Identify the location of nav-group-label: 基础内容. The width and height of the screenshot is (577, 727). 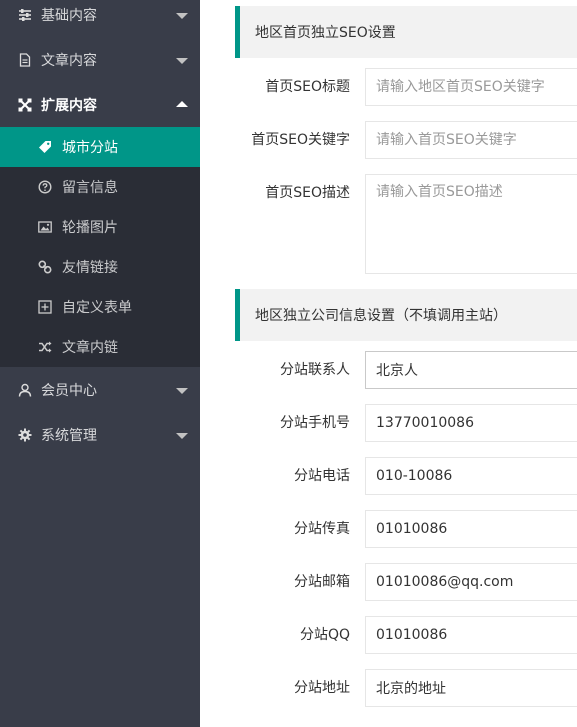
(69, 15).